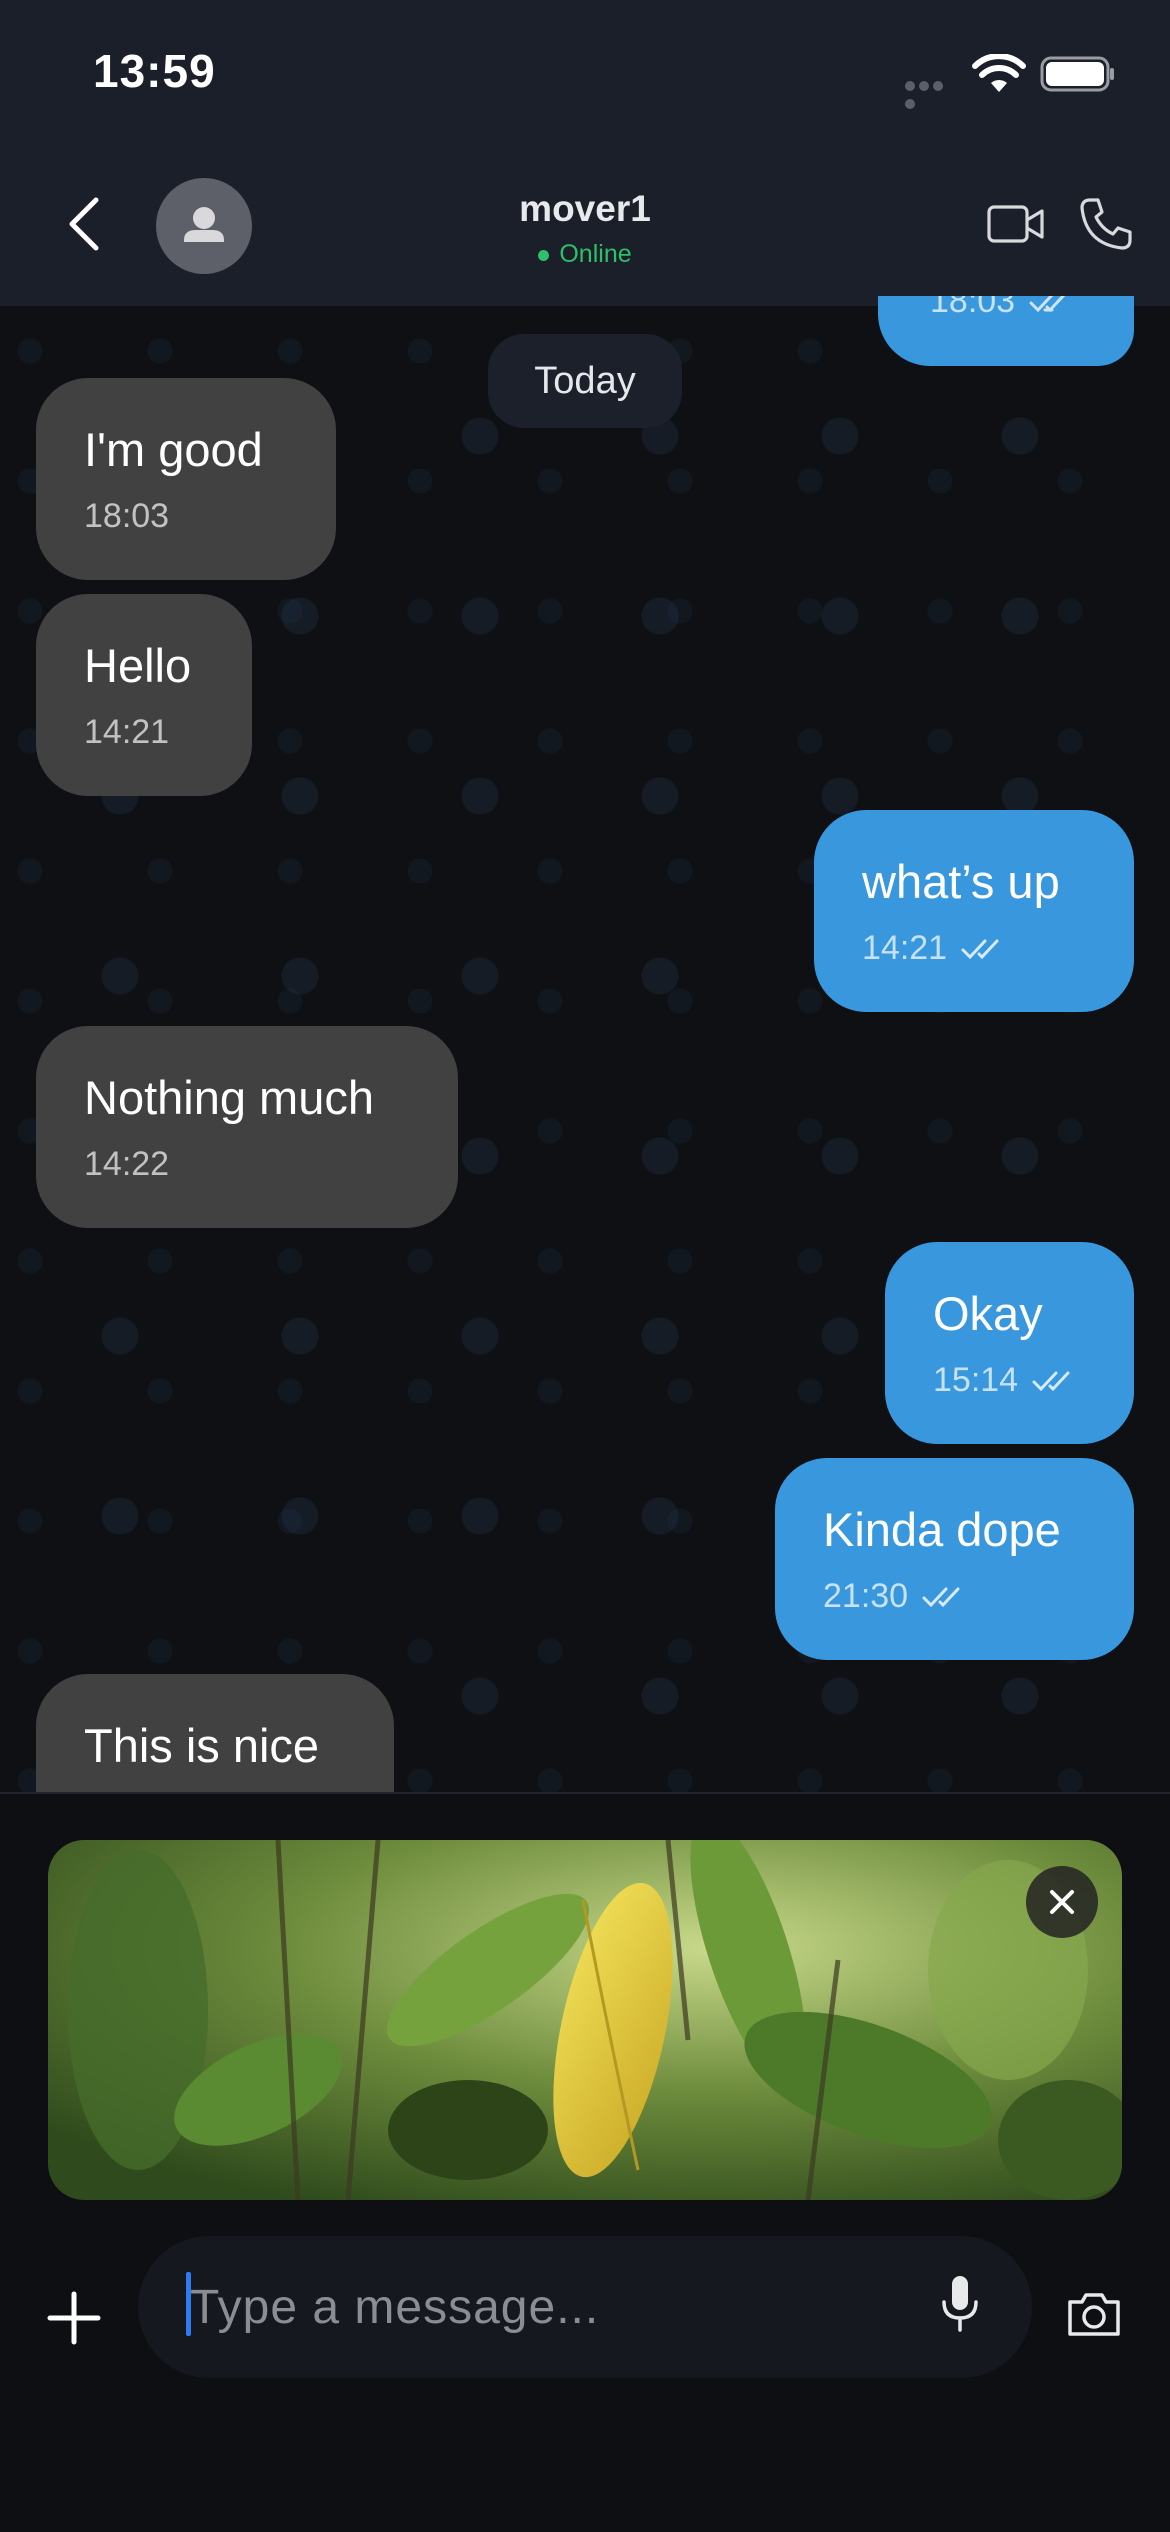 The image size is (1170, 2532). I want to click on date-separator: Today, so click(585, 381).